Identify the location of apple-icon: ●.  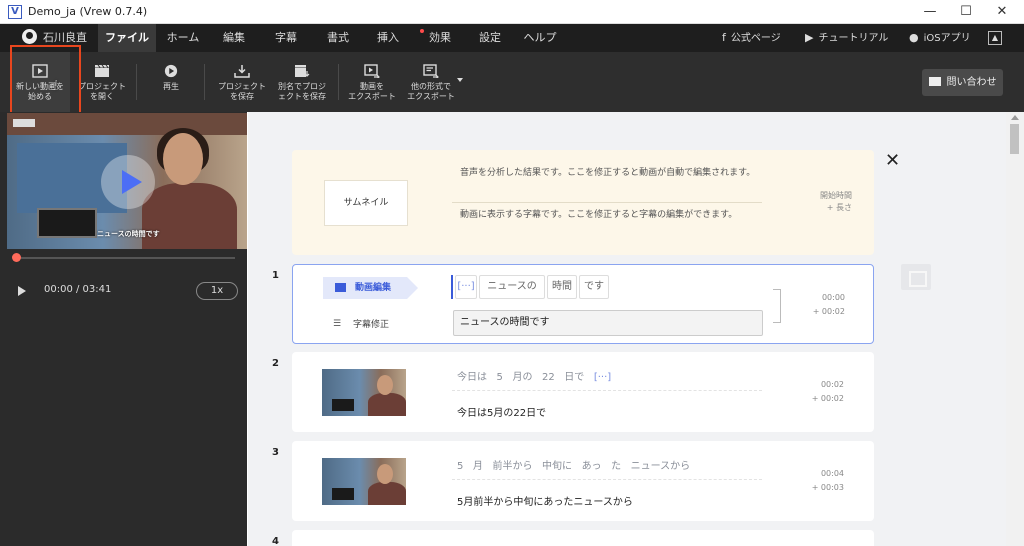
(914, 37).